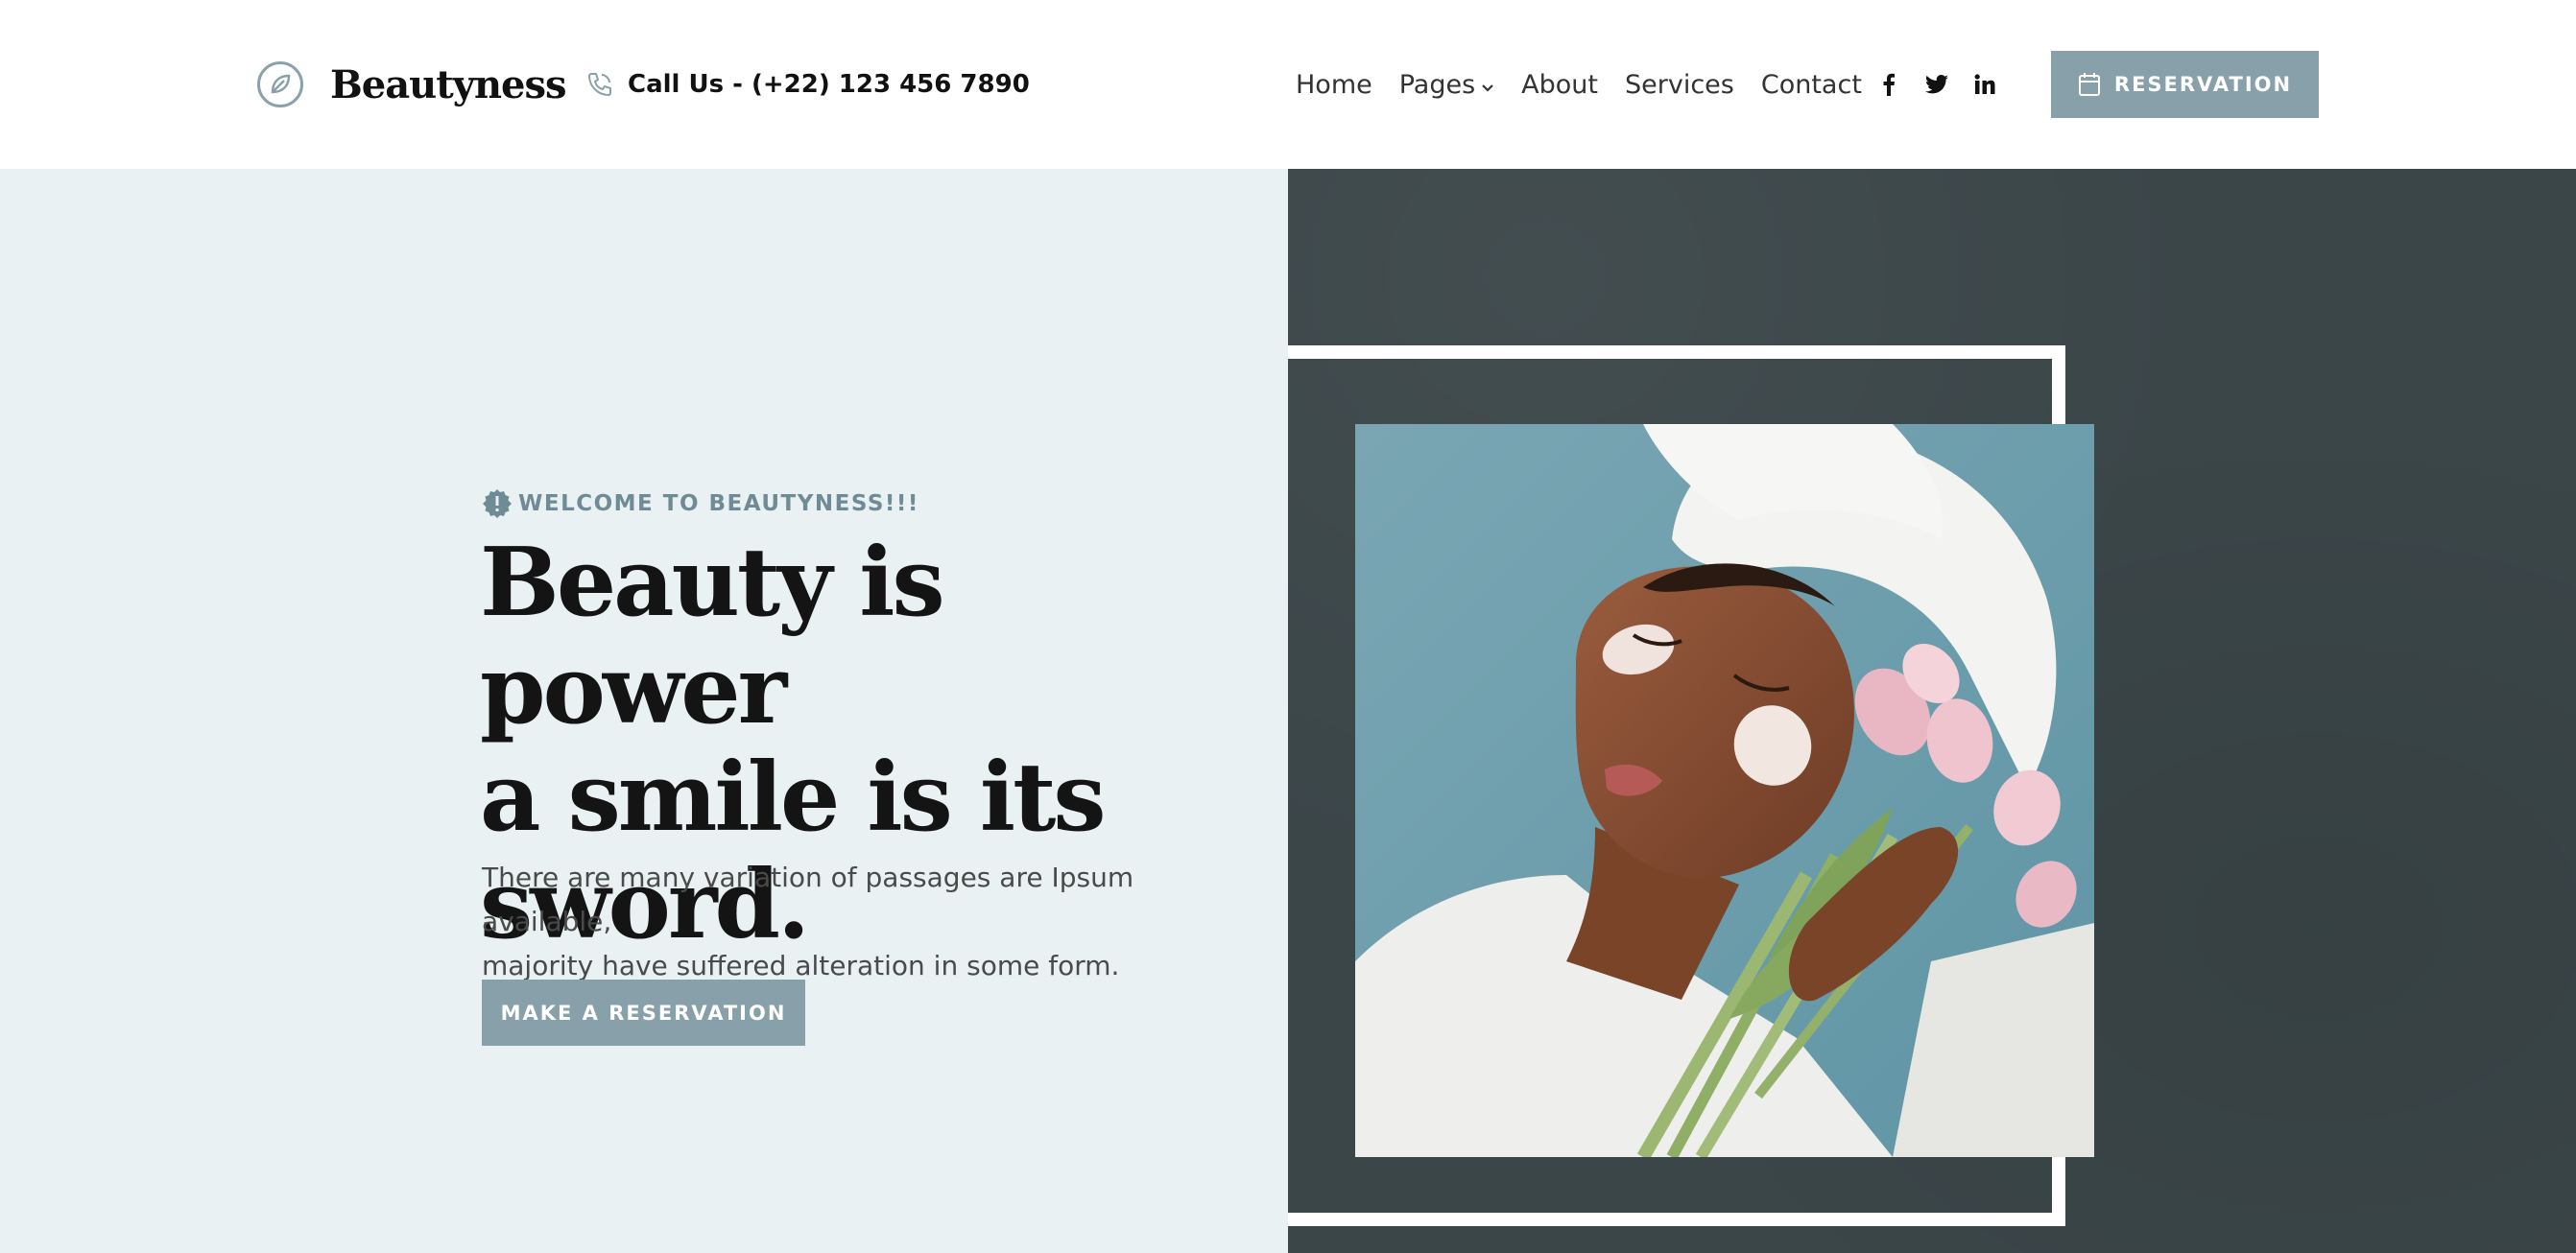  Describe the element at coordinates (1889, 84) in the screenshot. I see `facebook-icon` at that location.